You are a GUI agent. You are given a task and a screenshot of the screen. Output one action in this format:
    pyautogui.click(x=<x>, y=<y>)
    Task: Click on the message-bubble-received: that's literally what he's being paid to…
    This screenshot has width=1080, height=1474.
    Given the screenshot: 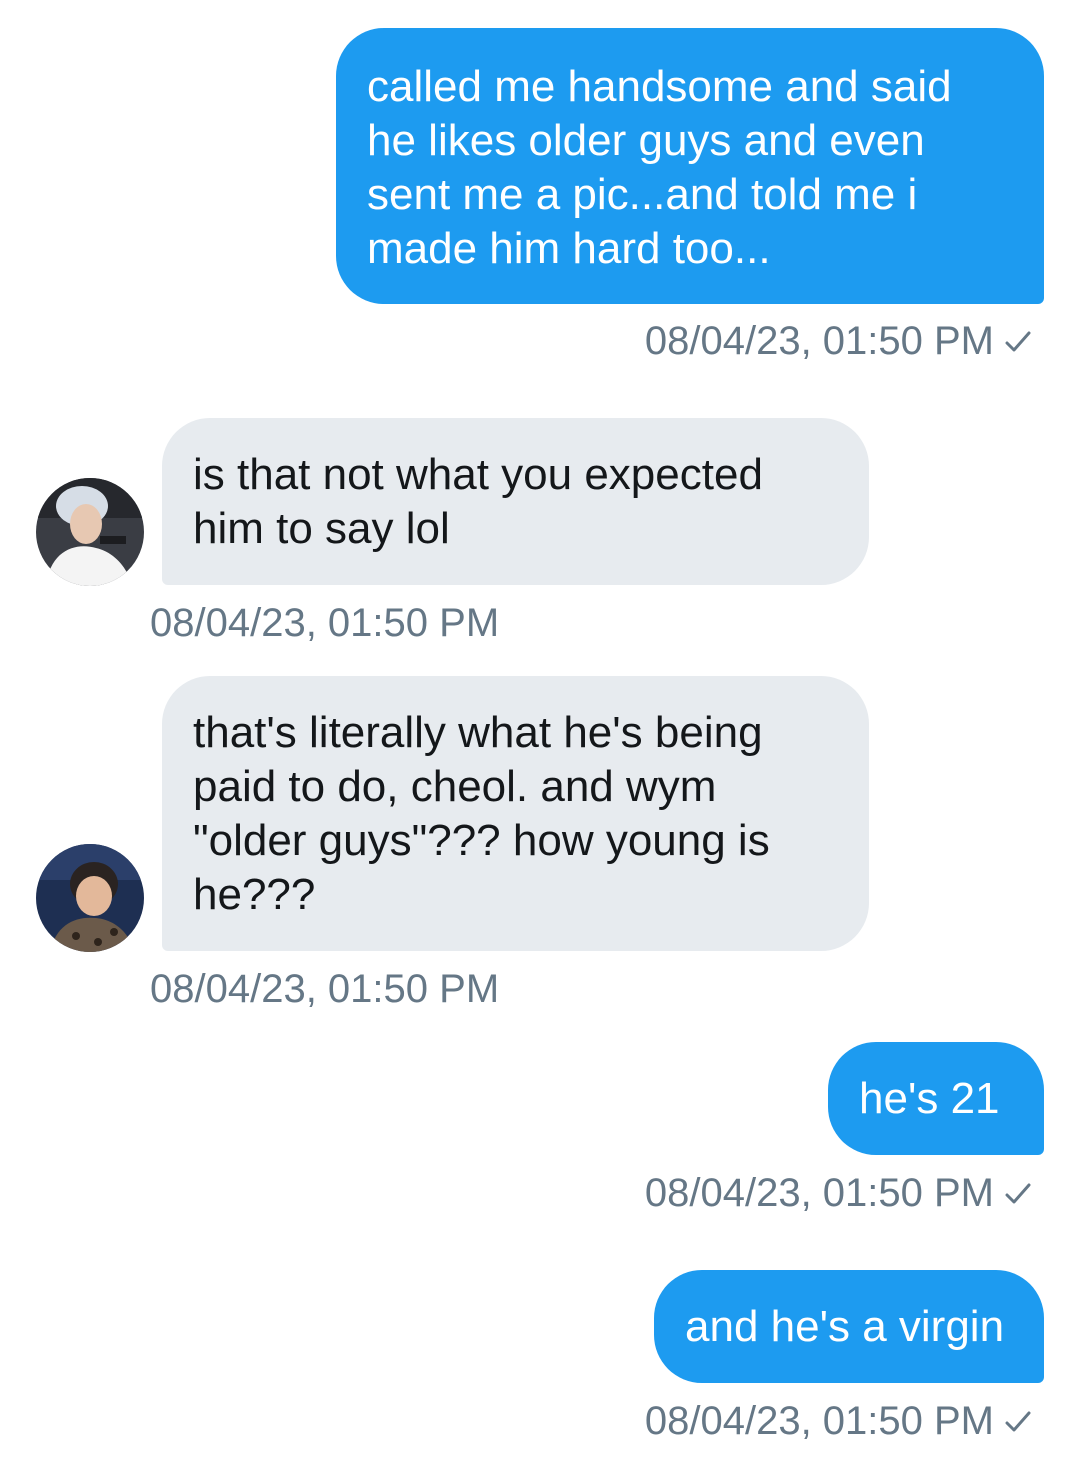 What is the action you would take?
    pyautogui.click(x=515, y=813)
    